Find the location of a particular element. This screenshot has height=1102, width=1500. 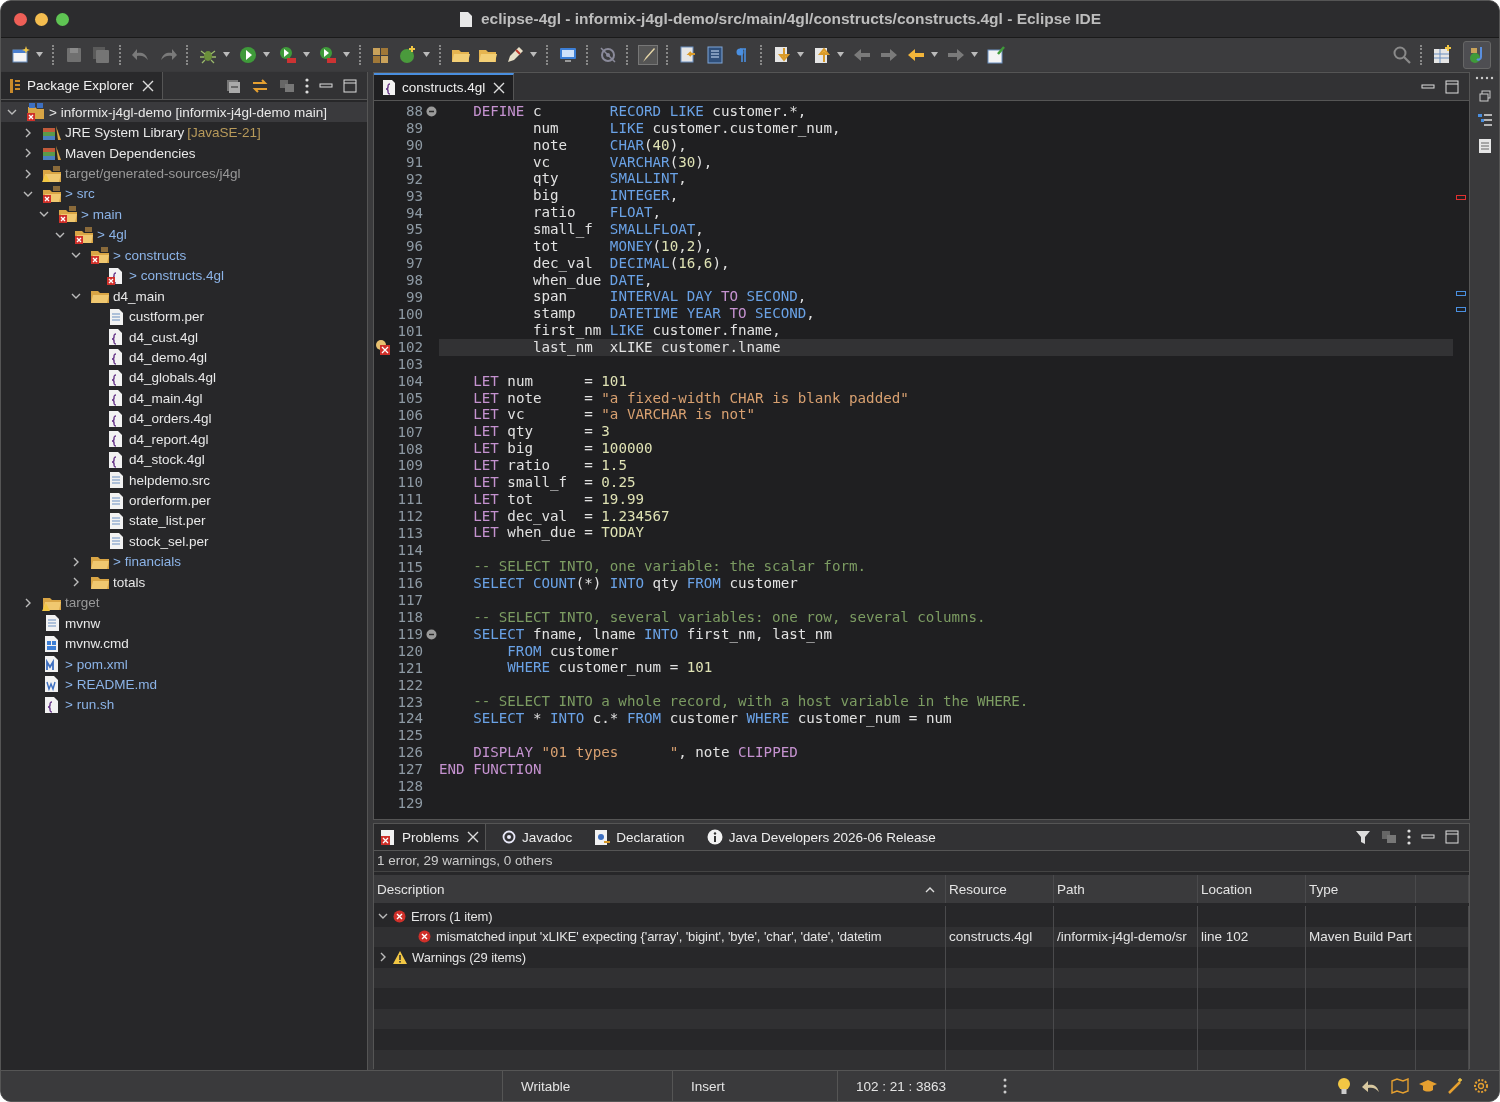

tree-item: d4_orders.4gl is located at coordinates (184, 418).